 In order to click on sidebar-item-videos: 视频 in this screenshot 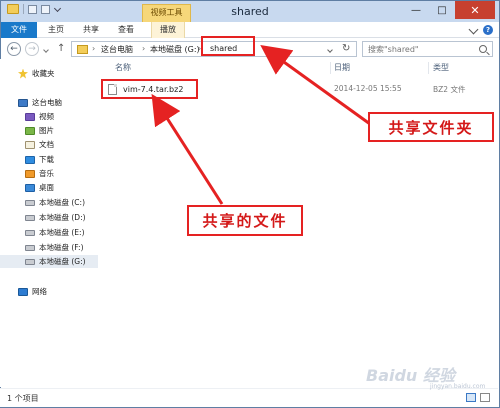, I will do `click(49, 116)`.